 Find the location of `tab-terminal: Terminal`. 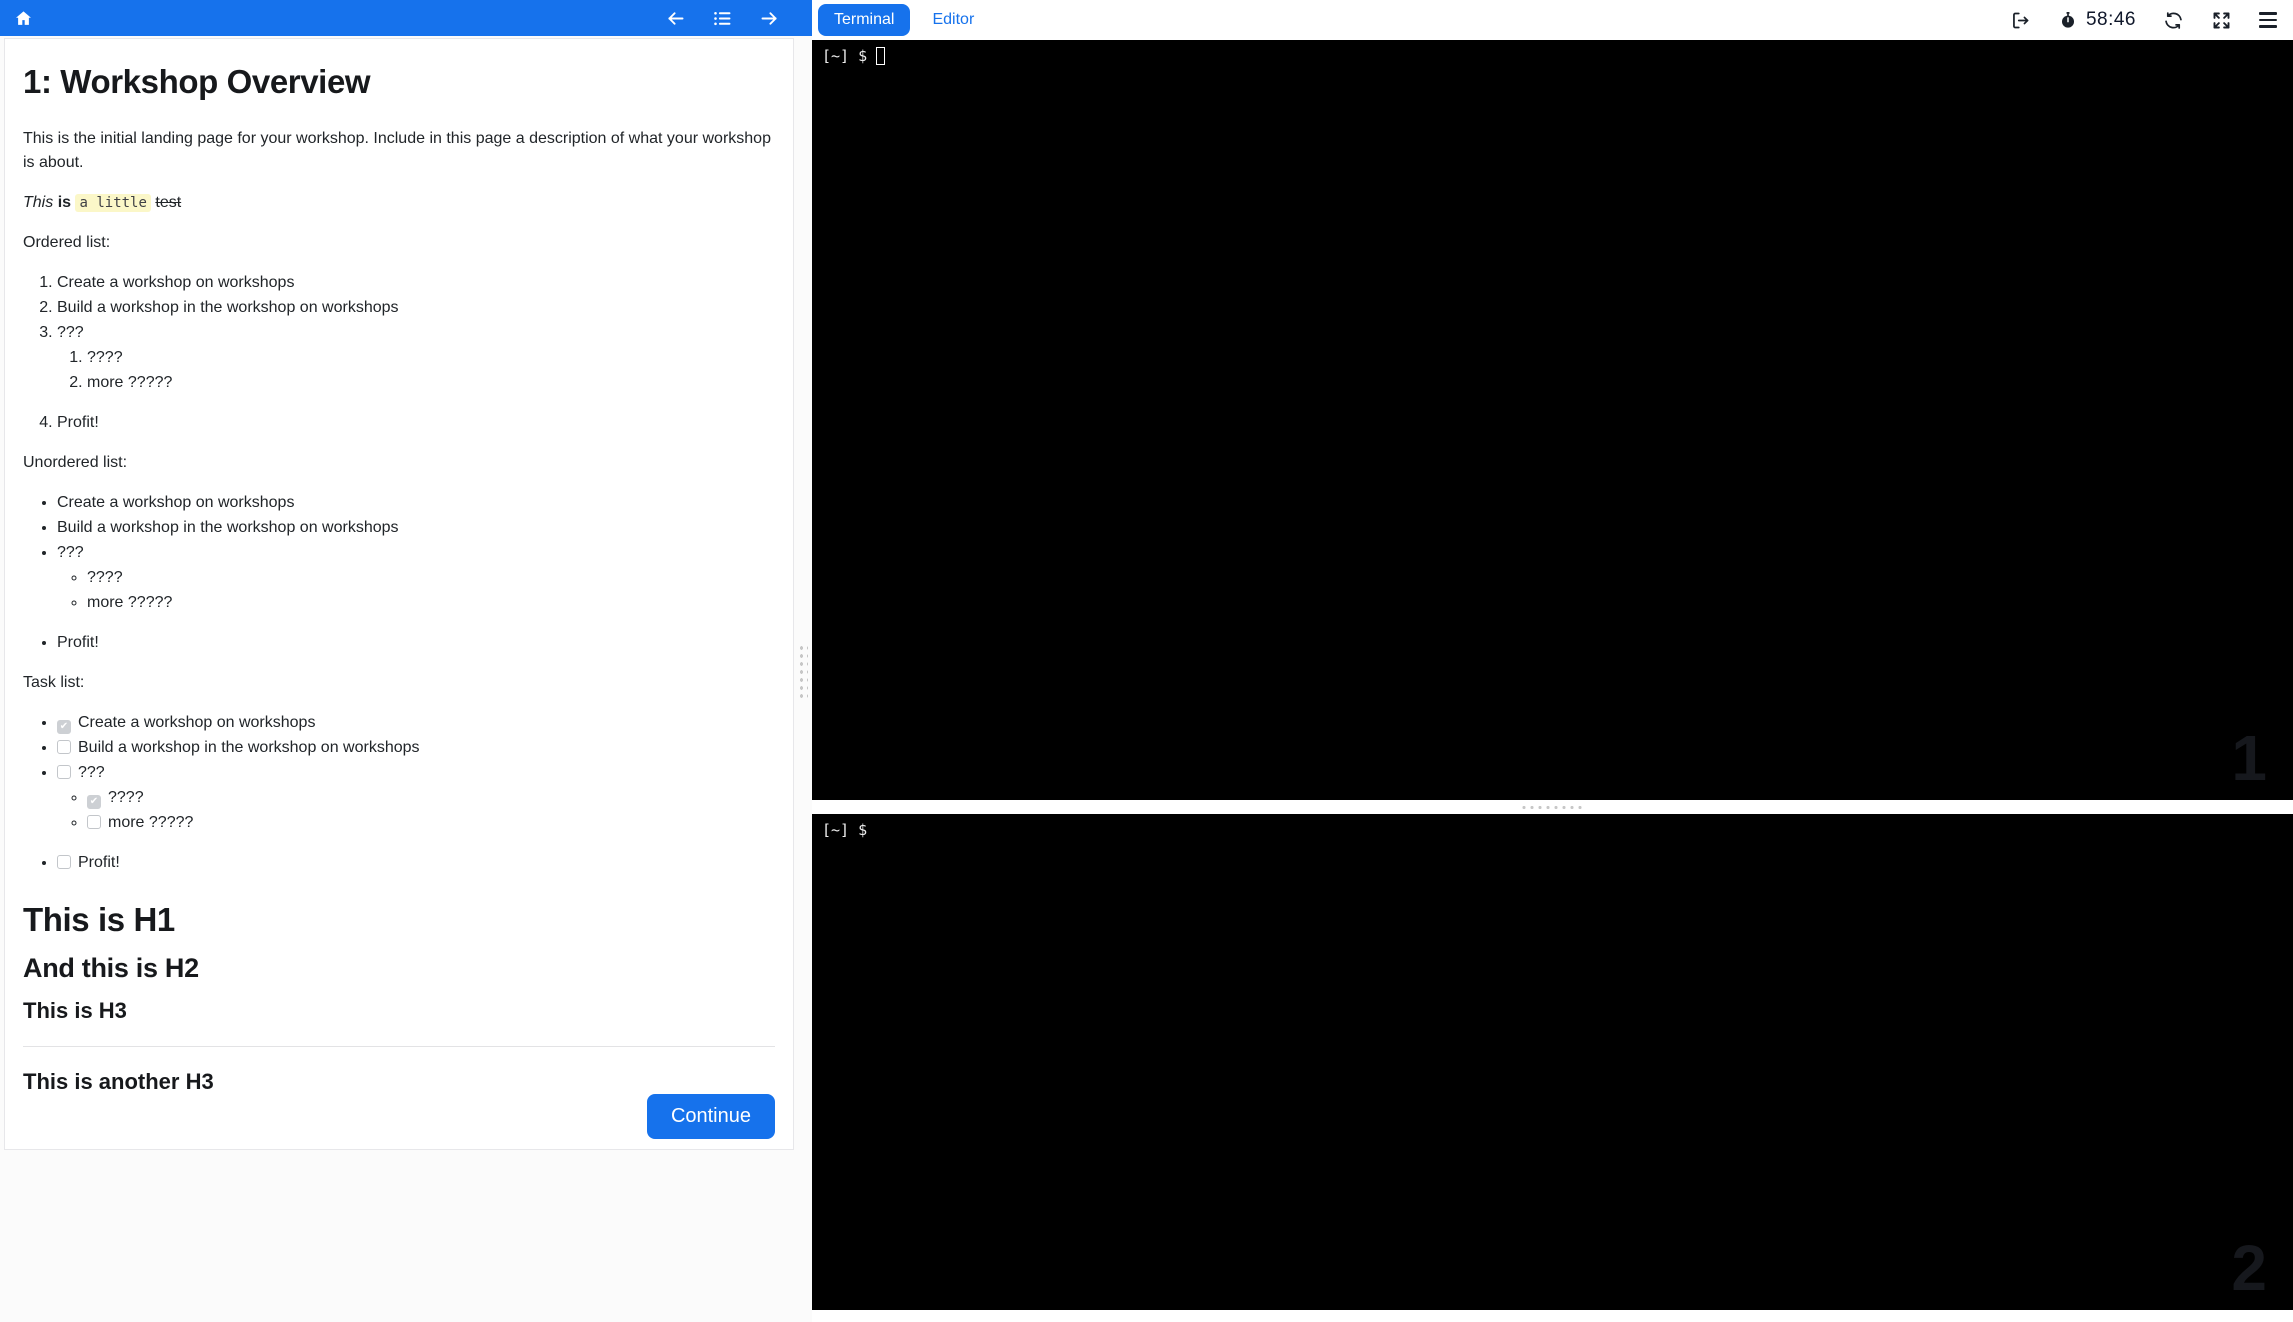

tab-terminal: Terminal is located at coordinates (864, 20).